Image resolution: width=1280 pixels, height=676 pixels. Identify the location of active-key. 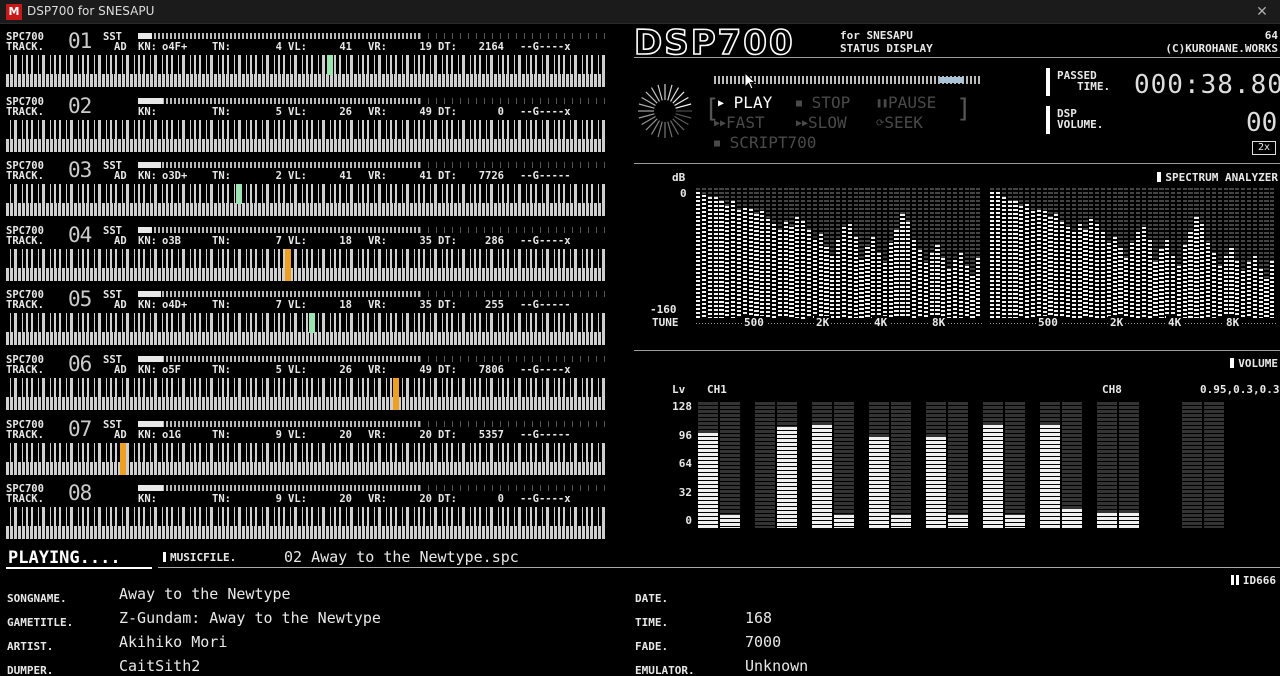
(330, 65).